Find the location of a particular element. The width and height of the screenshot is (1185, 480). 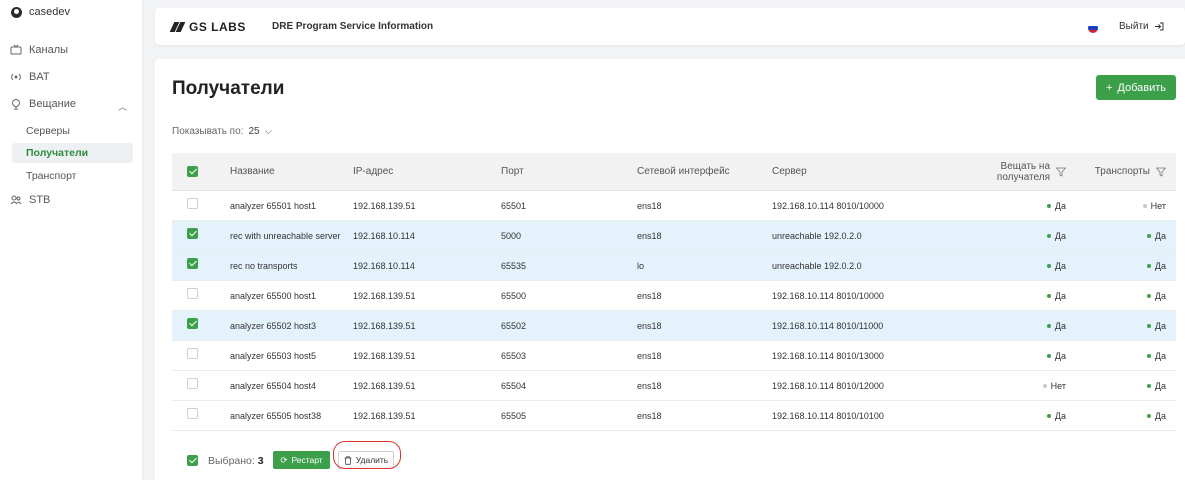

cell-broadcast-value: Нет is located at coordinates (1058, 385).